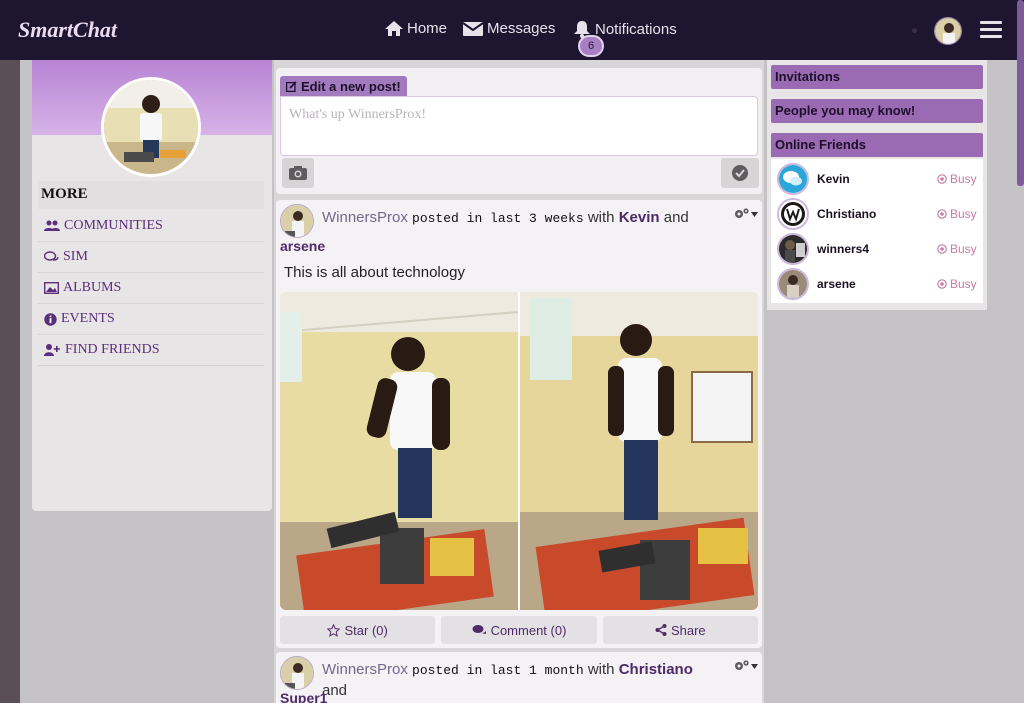  I want to click on nav-messages: Messages, so click(508, 28).